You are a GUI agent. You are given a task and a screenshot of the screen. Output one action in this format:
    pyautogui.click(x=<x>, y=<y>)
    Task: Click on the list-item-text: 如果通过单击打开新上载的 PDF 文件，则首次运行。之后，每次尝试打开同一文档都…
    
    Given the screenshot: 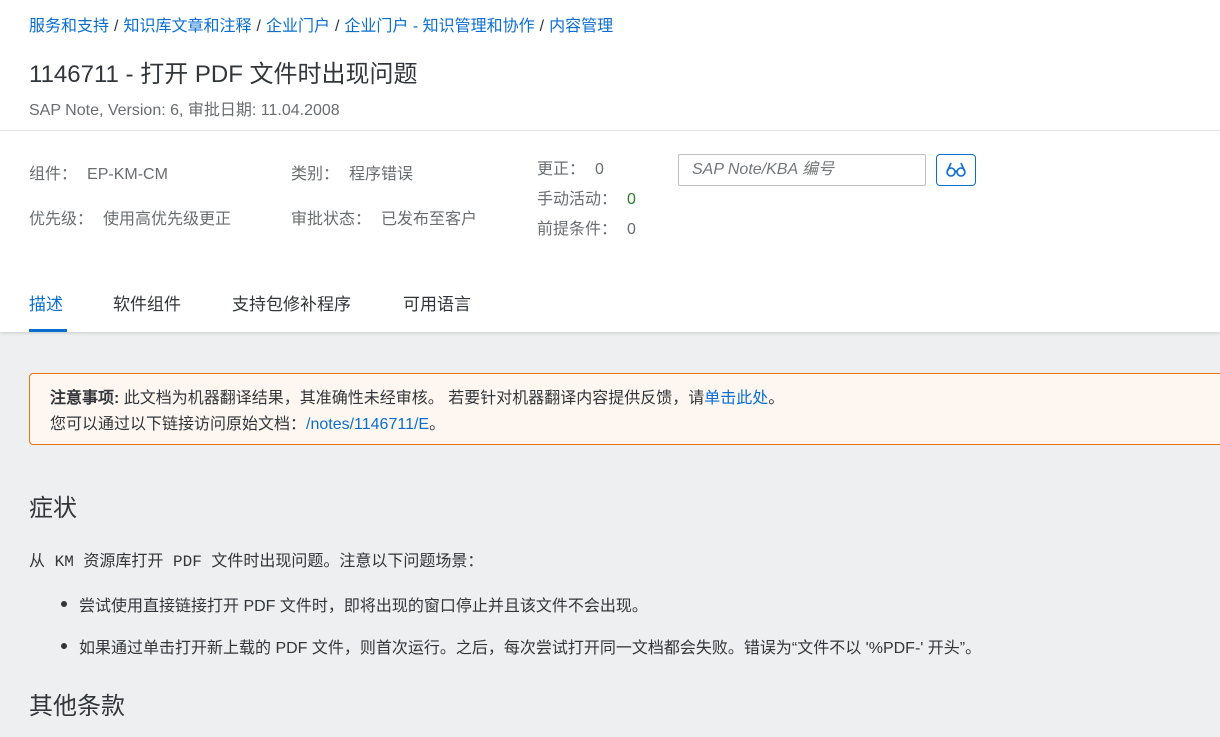 What is the action you would take?
    pyautogui.click(x=530, y=648)
    